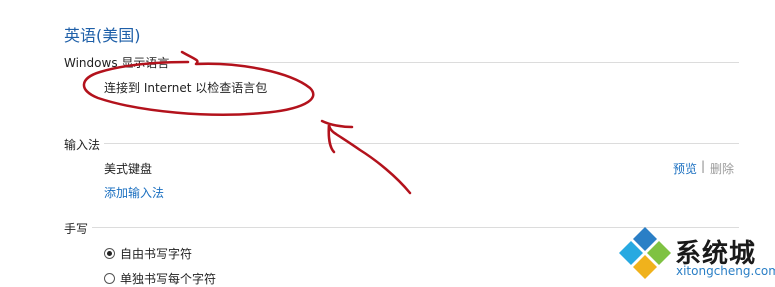 The width and height of the screenshot is (775, 287). I want to click on radio-single-char-label: 单独书写每个字符, so click(168, 278).